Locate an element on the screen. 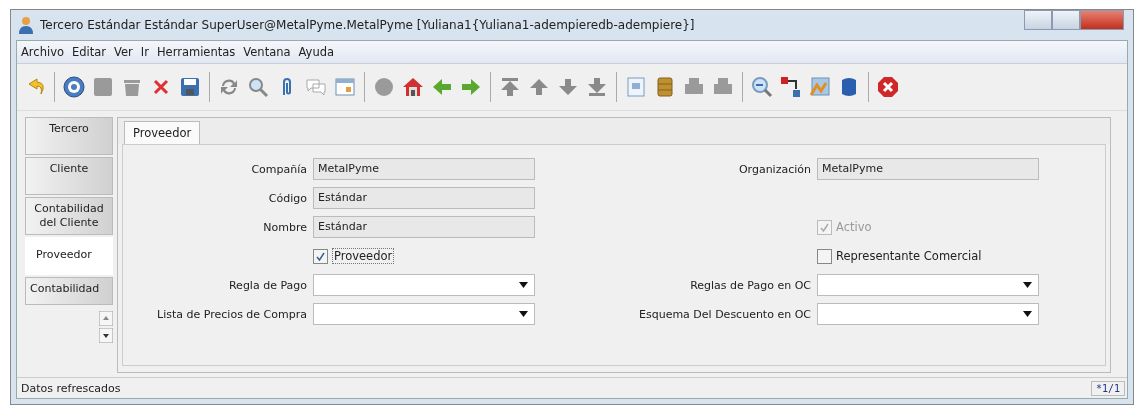 The height and width of the screenshot is (416, 1144). checkbox-label: Representante Comercial is located at coordinates (909, 256).